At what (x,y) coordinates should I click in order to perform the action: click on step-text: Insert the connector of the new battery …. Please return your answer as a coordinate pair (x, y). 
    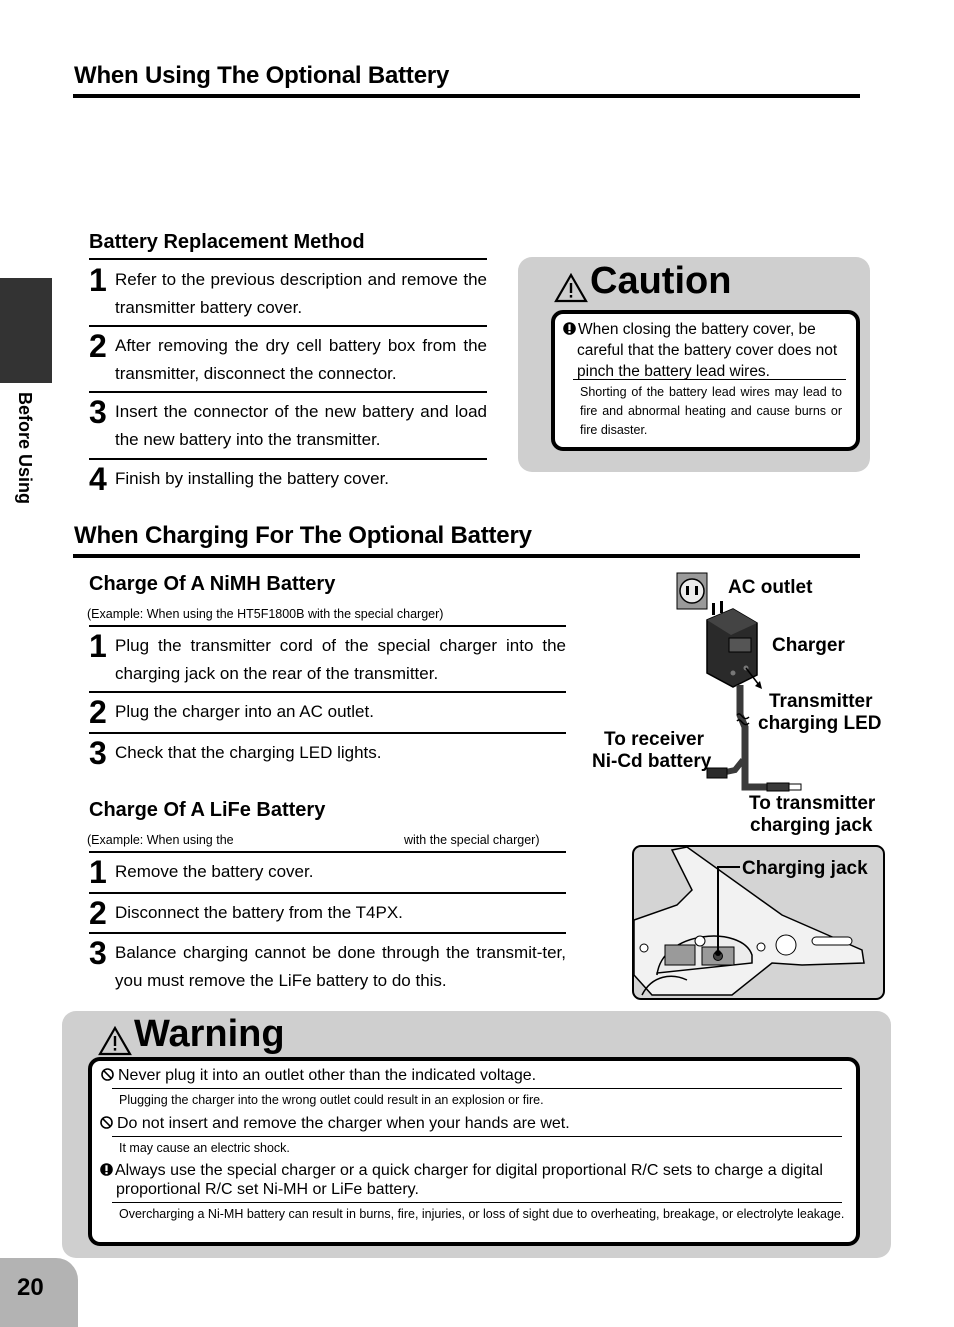
    Looking at the image, I should click on (301, 425).